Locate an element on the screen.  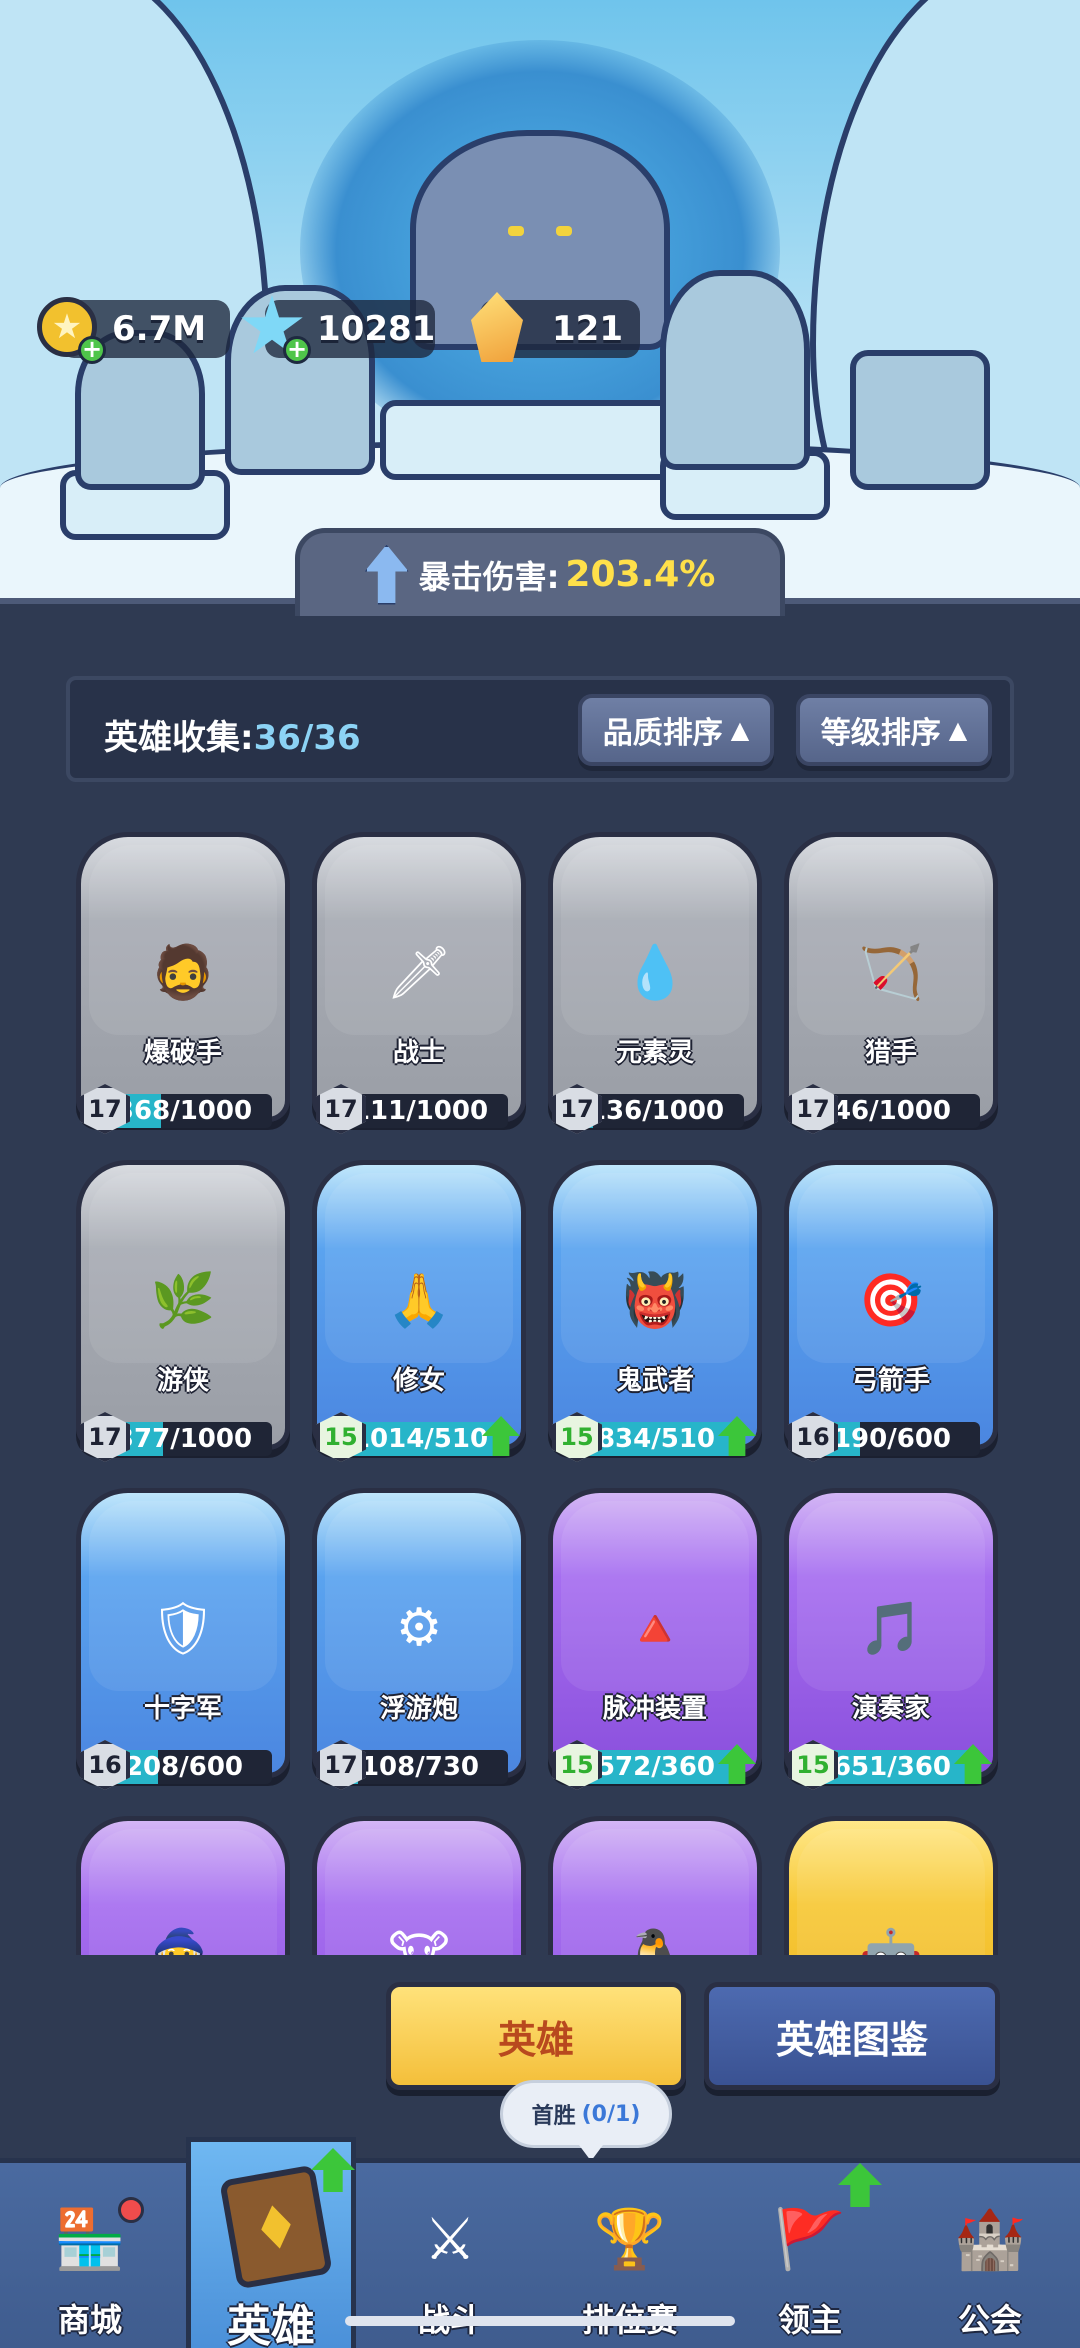
home-indicator is located at coordinates (540, 2321).